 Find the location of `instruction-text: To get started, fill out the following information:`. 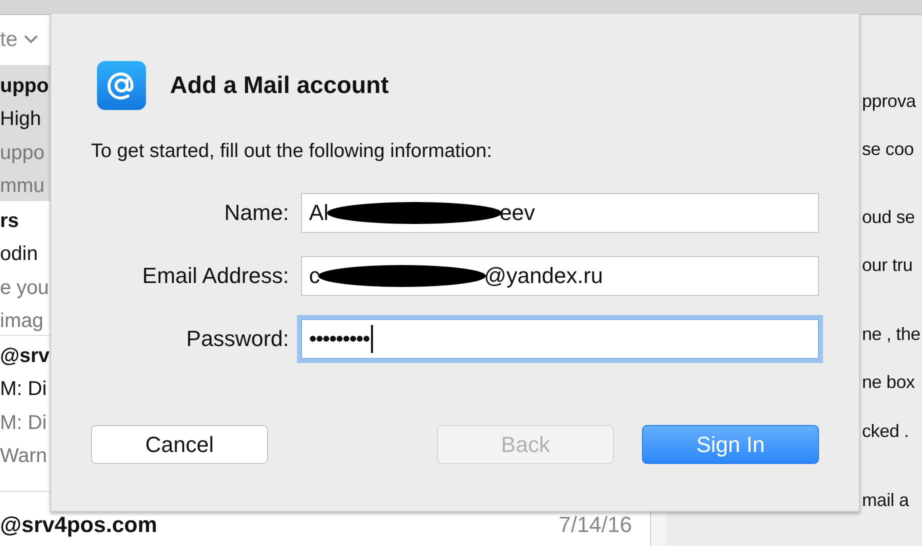

instruction-text: To get started, fill out the following information: is located at coordinates (292, 151).